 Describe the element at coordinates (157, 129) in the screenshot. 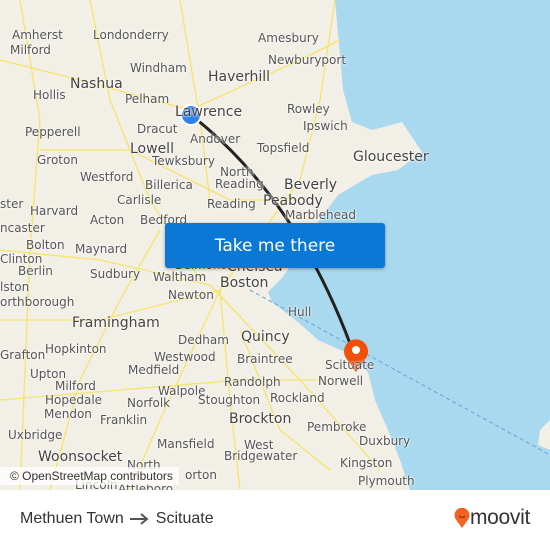

I see `place-label: Dracut` at that location.